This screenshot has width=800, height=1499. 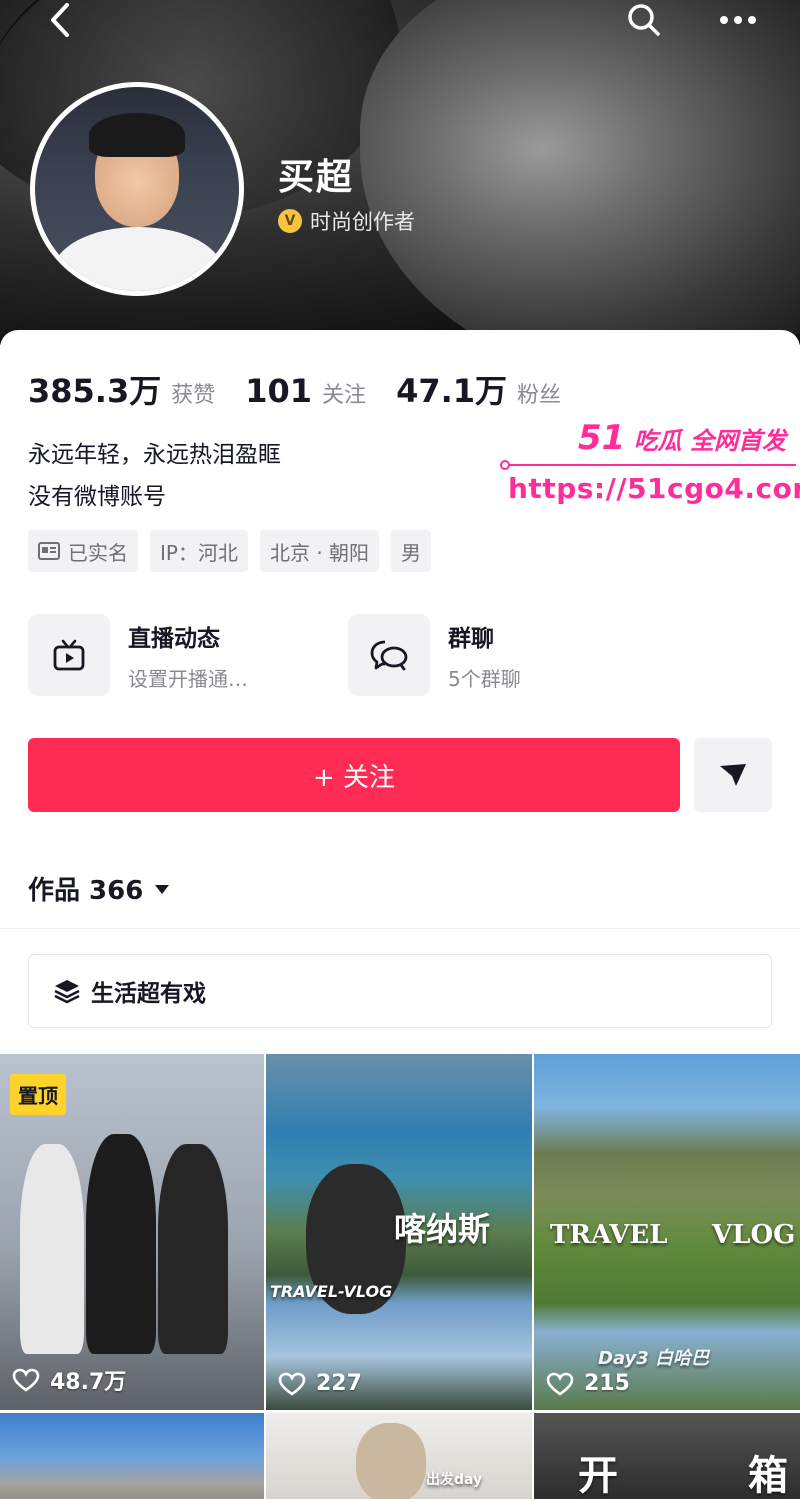 I want to click on following-stat: 101 关注, so click(x=305, y=391).